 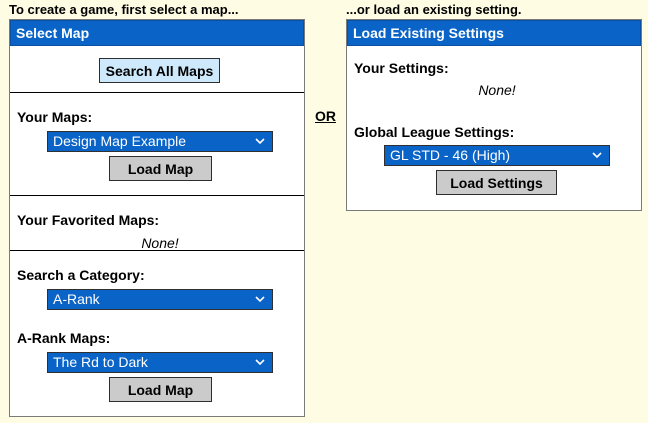 I want to click on global-league-select-value: GL STD - 46 (High), so click(x=450, y=155).